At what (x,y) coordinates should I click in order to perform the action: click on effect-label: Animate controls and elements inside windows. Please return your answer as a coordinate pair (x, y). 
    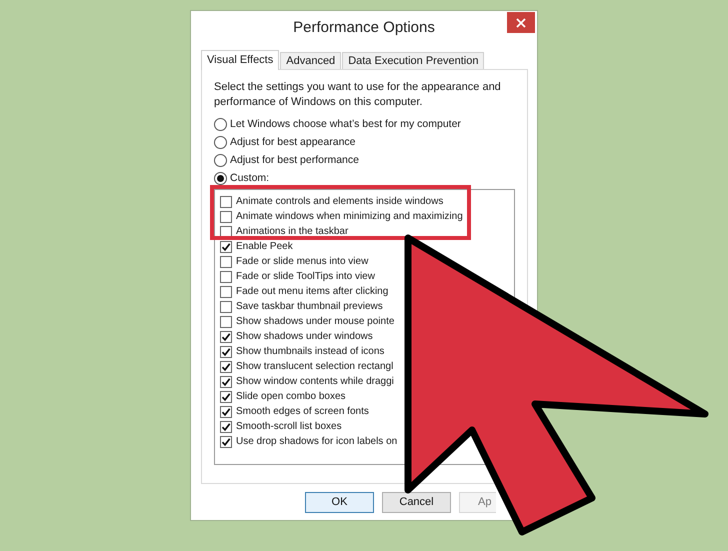
    Looking at the image, I should click on (340, 202).